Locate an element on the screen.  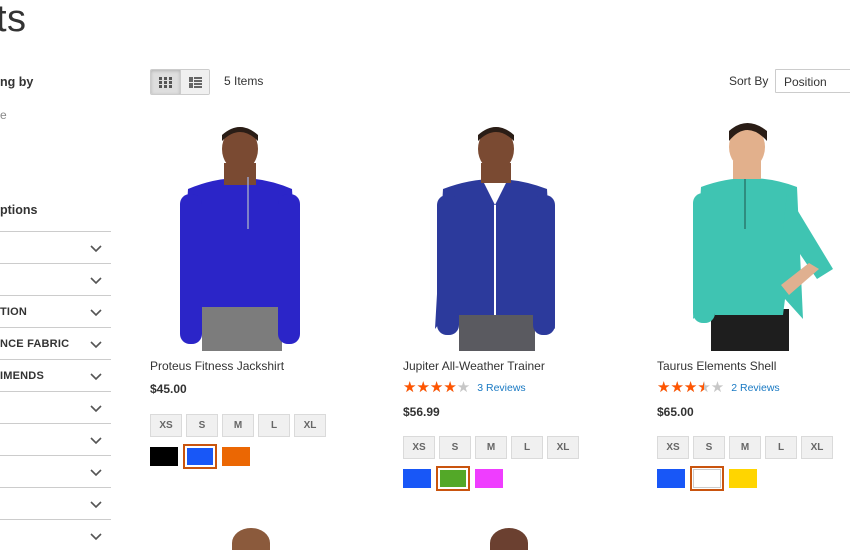
sort-by-label: Sort By is located at coordinates (749, 81).